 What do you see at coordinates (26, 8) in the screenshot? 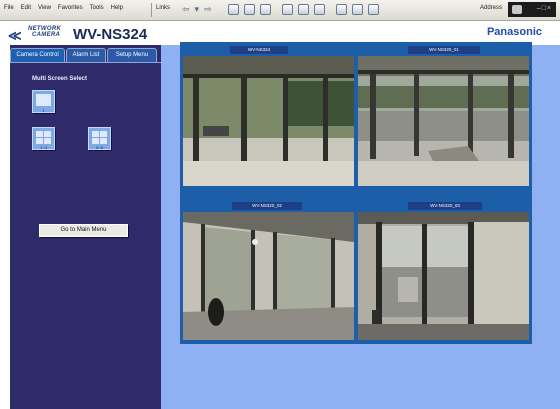
I see `menu-edit: Edit` at bounding box center [26, 8].